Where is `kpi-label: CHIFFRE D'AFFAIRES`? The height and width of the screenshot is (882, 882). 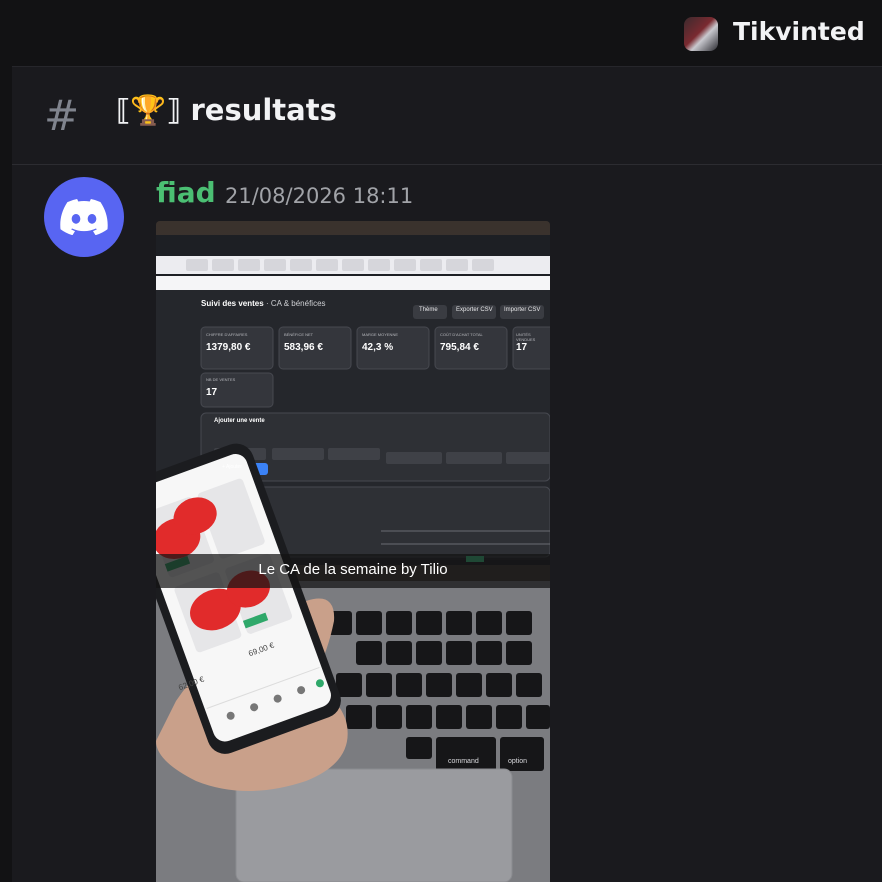
kpi-label: CHIFFRE D'AFFAIRES is located at coordinates (227, 334).